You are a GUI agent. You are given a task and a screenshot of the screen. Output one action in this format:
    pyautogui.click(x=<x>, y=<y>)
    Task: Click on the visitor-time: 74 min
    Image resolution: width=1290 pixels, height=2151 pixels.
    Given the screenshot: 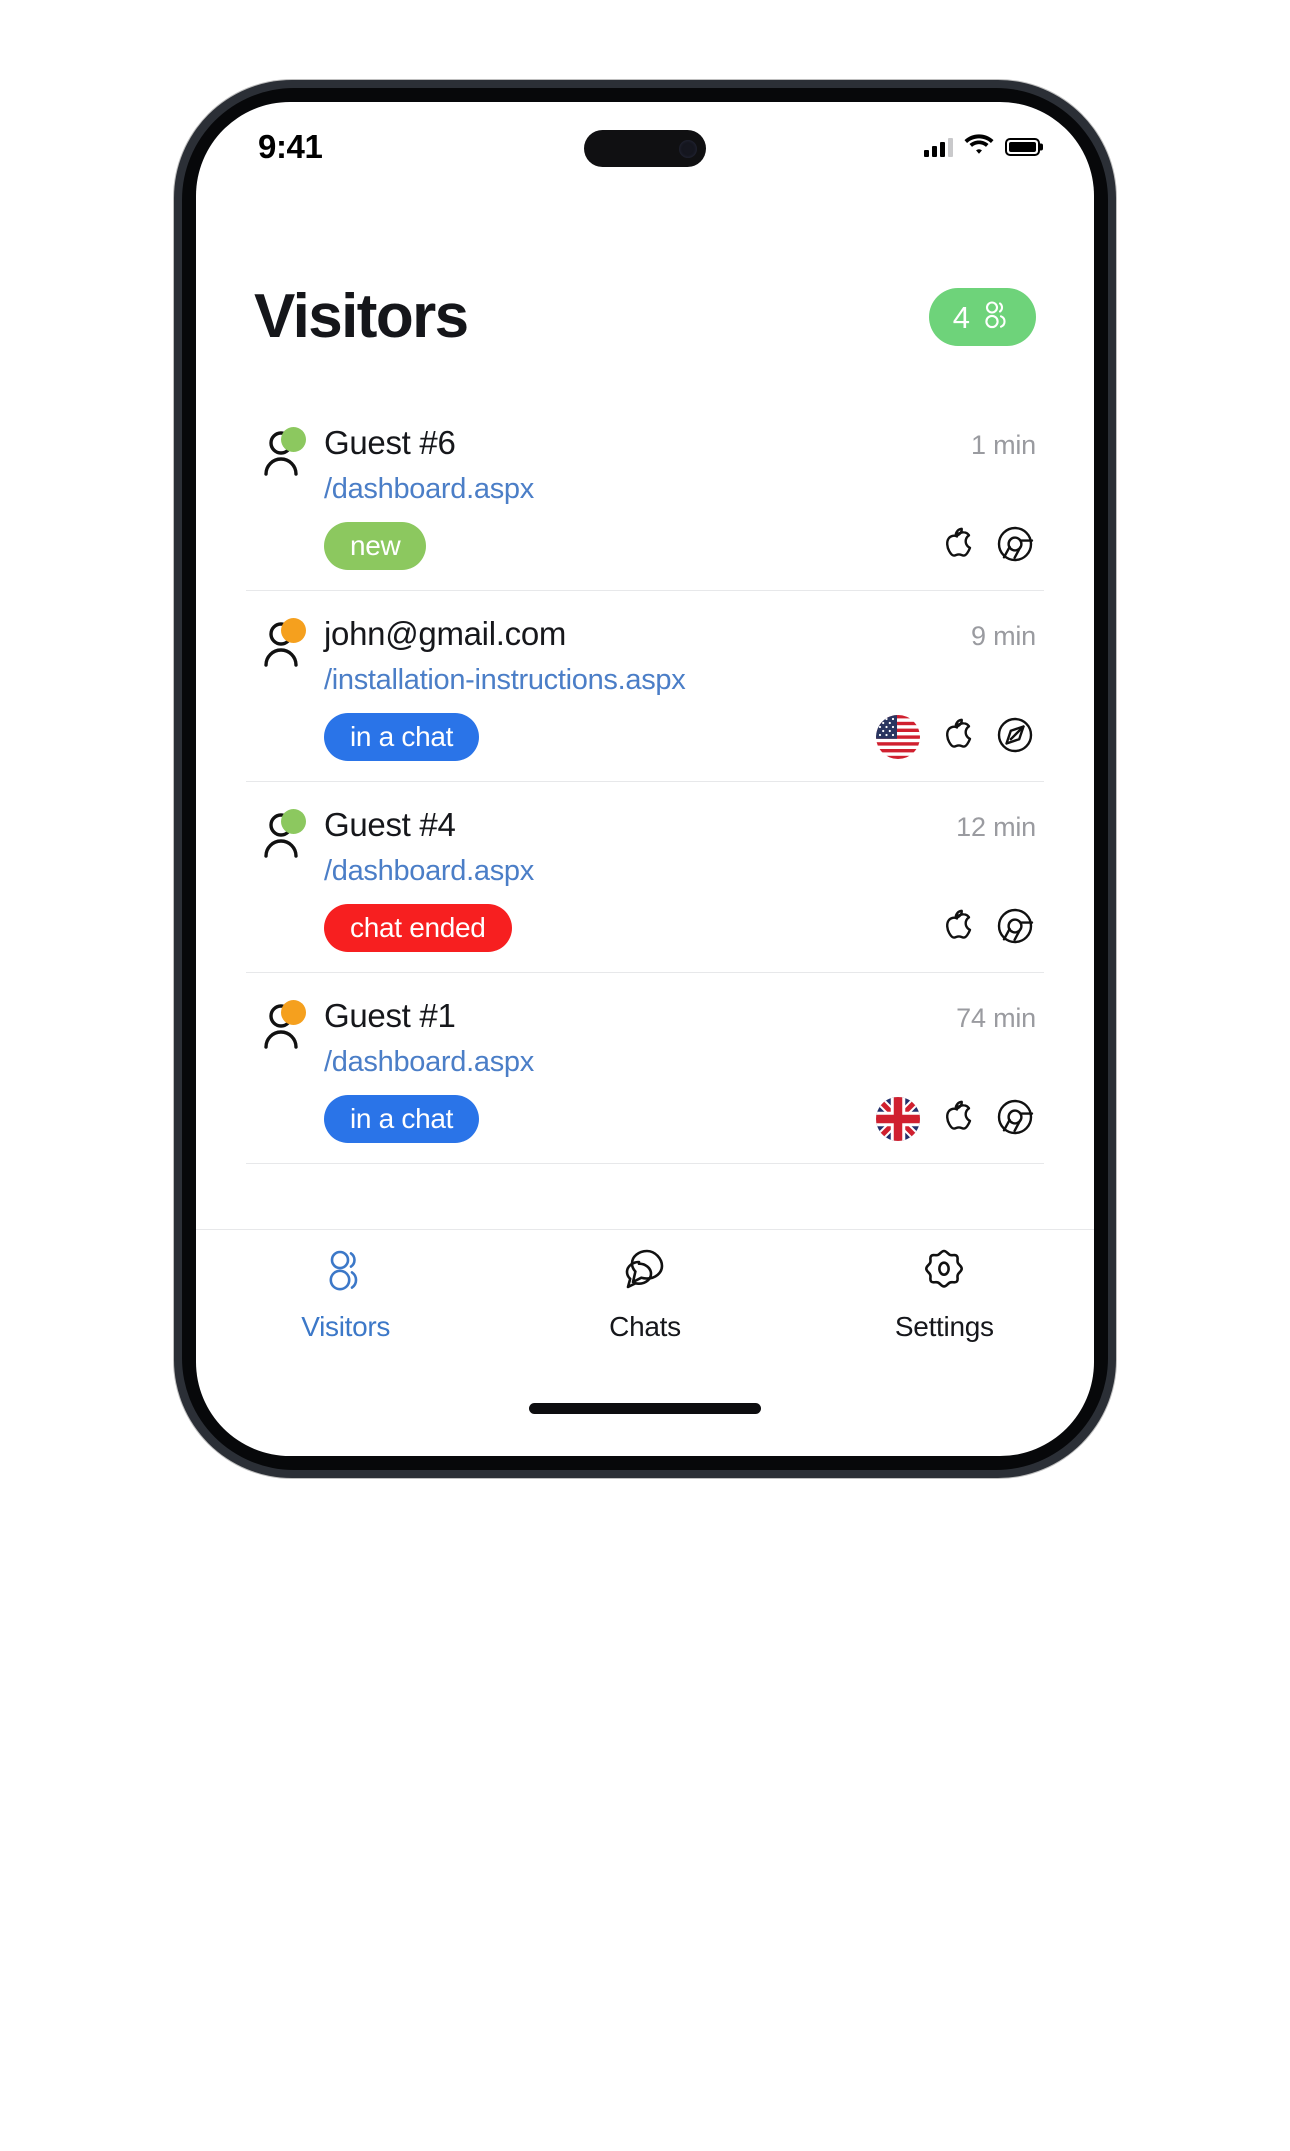 What is the action you would take?
    pyautogui.click(x=996, y=1018)
    